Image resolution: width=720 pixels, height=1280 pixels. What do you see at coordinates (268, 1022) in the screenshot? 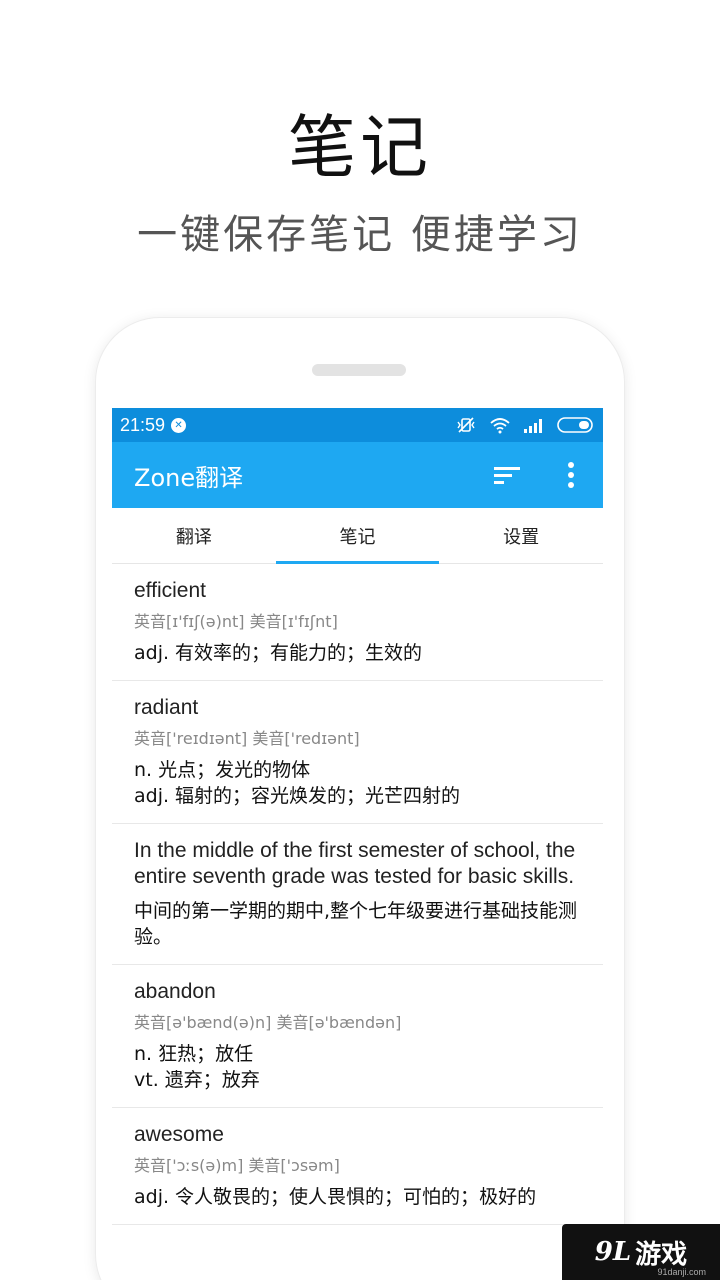
I see `note-phonetic: 英音[ə'bænd(ə)n] 美音[ə'bændən]` at bounding box center [268, 1022].